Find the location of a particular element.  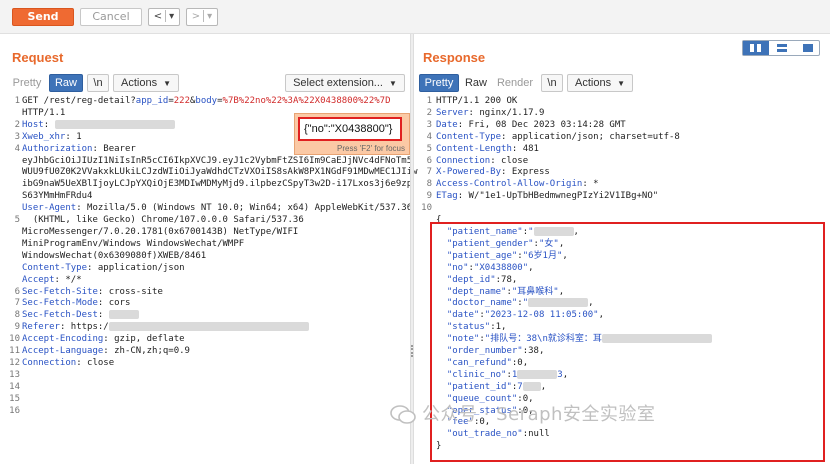

line-number: 16 is located at coordinates (14, 410).